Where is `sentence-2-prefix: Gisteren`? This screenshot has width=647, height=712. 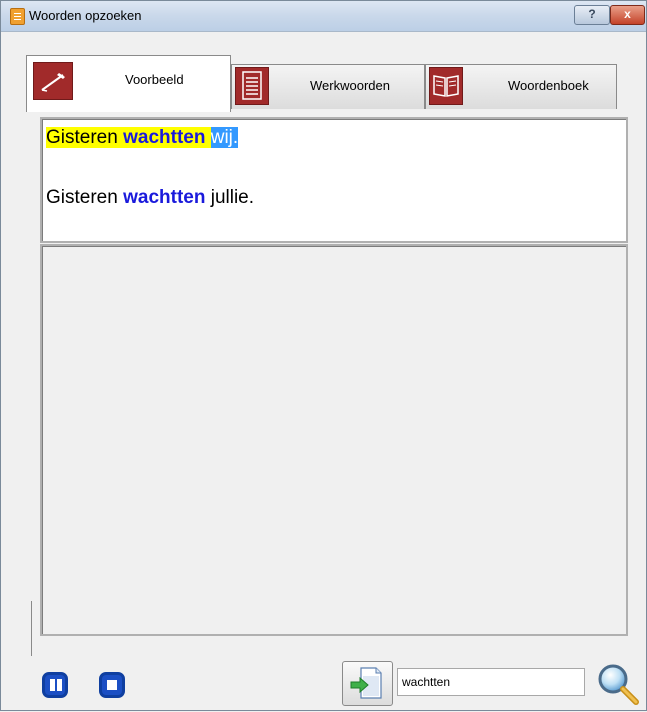 sentence-2-prefix: Gisteren is located at coordinates (85, 197).